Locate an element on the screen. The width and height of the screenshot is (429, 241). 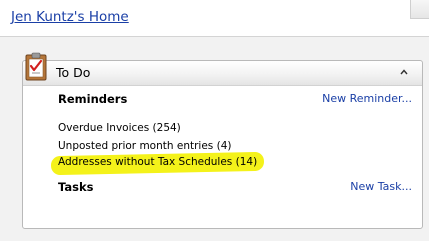
page-title: Jen Kuntz's Home is located at coordinates (70, 17).